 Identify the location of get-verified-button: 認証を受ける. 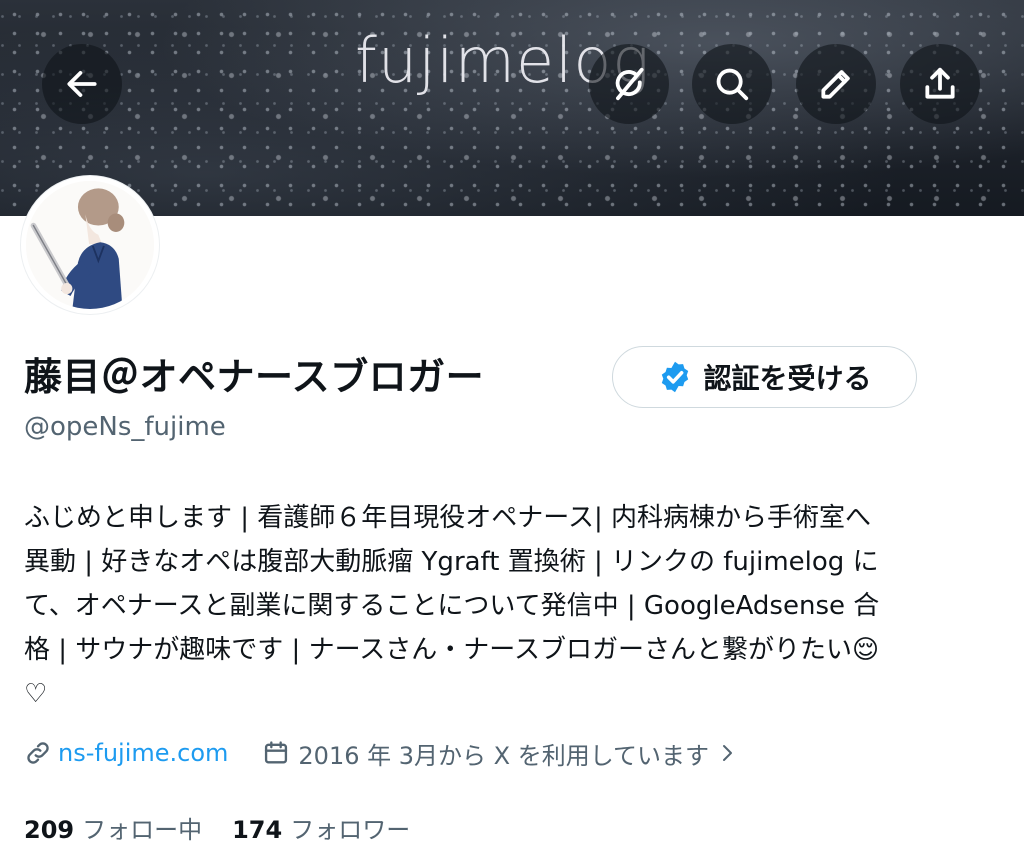
(764, 377).